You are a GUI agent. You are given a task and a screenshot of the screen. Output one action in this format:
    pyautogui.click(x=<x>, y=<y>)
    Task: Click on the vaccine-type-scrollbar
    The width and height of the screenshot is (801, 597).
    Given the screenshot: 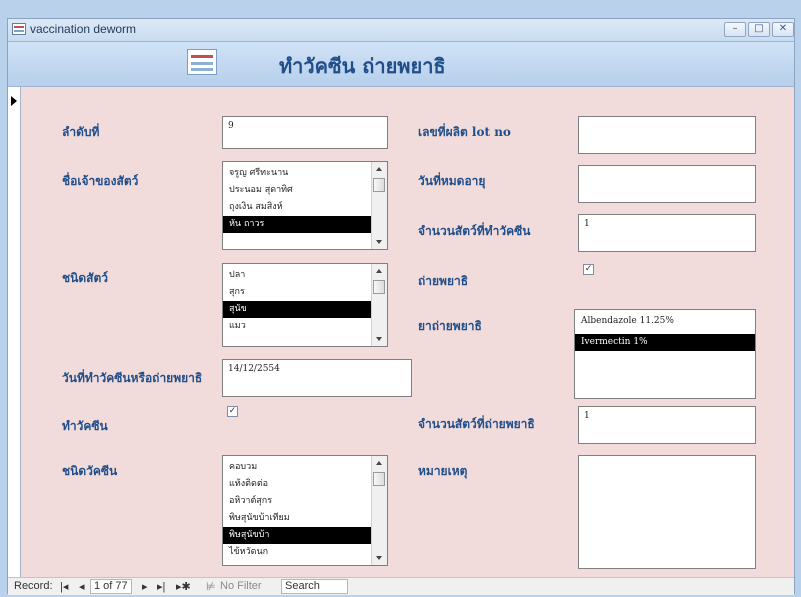 What is the action you would take?
    pyautogui.click(x=379, y=510)
    